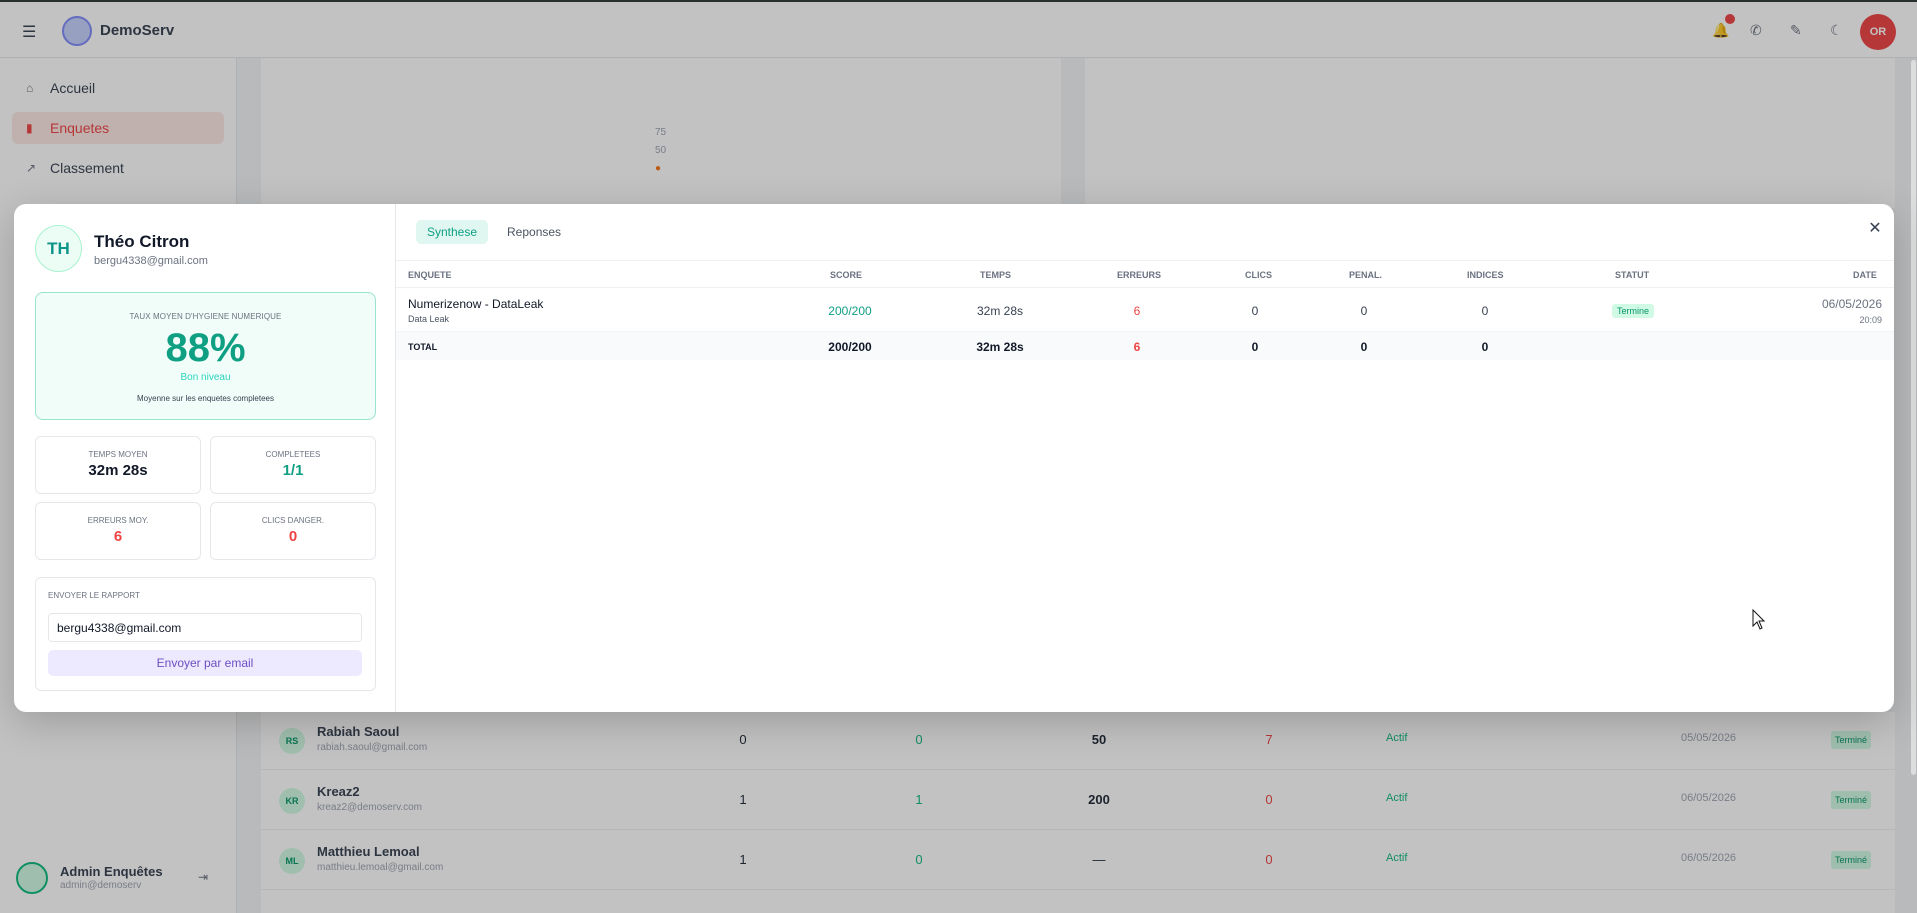 This screenshot has height=913, width=1917. Describe the element at coordinates (205, 316) in the screenshot. I see `score-label: TAUX MOYEN D'HYGIENE NUMERIQUE` at that location.